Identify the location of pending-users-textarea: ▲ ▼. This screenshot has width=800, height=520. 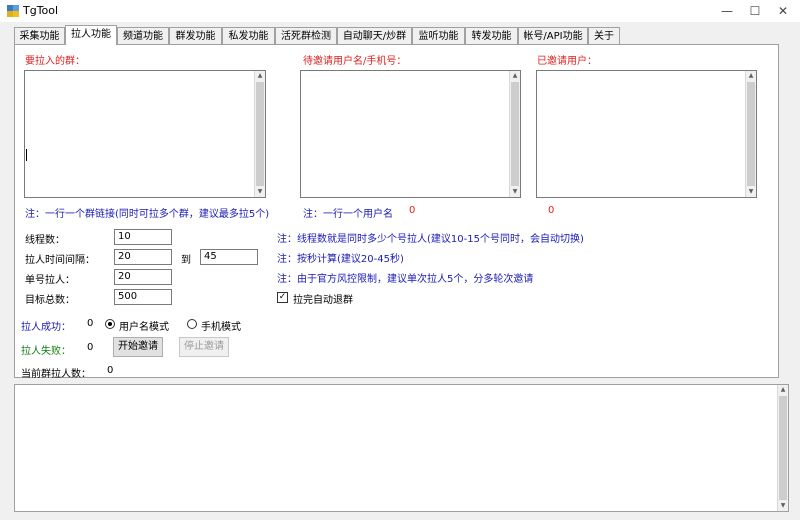
(410, 134).